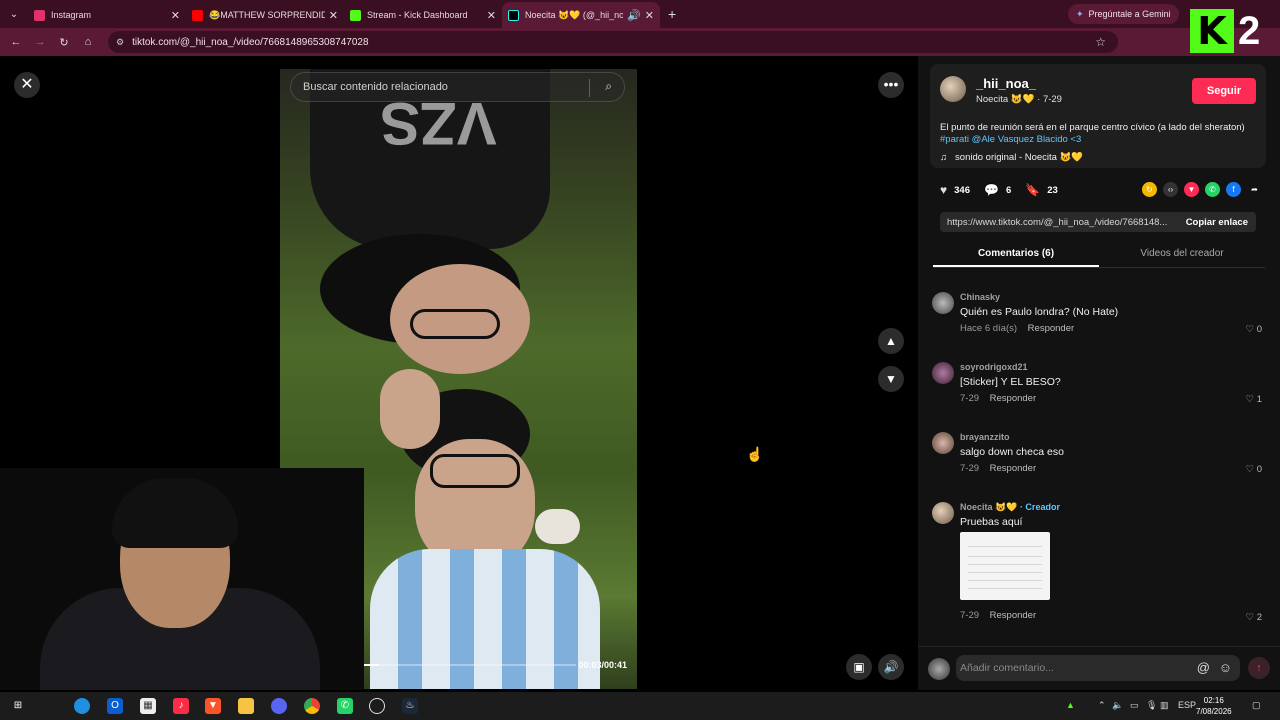  I want to click on commenter-name: Chinasky, so click(980, 297).